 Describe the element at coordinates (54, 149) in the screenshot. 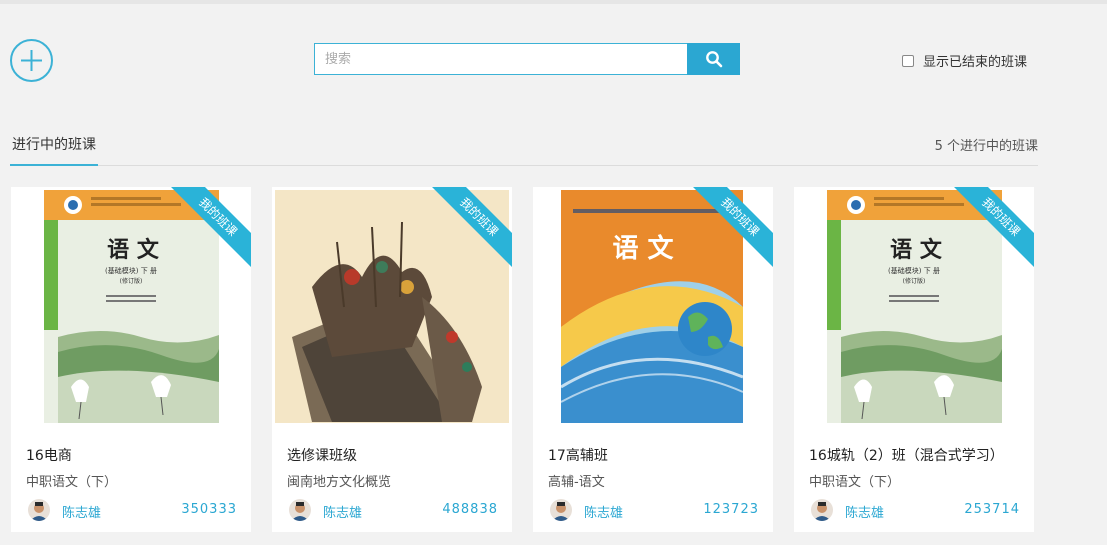

I see `tab-active-classes: 进行中的班课` at that location.